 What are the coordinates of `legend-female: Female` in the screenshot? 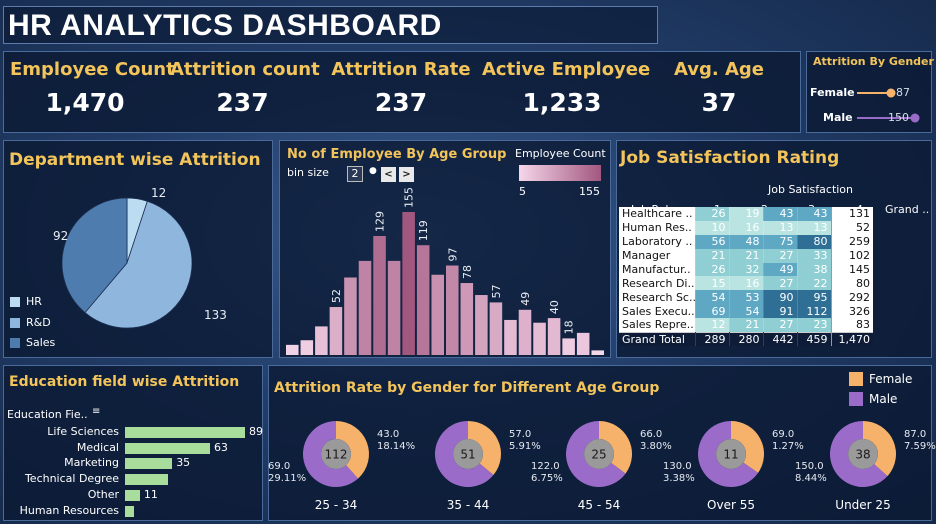 It's located at (880, 379).